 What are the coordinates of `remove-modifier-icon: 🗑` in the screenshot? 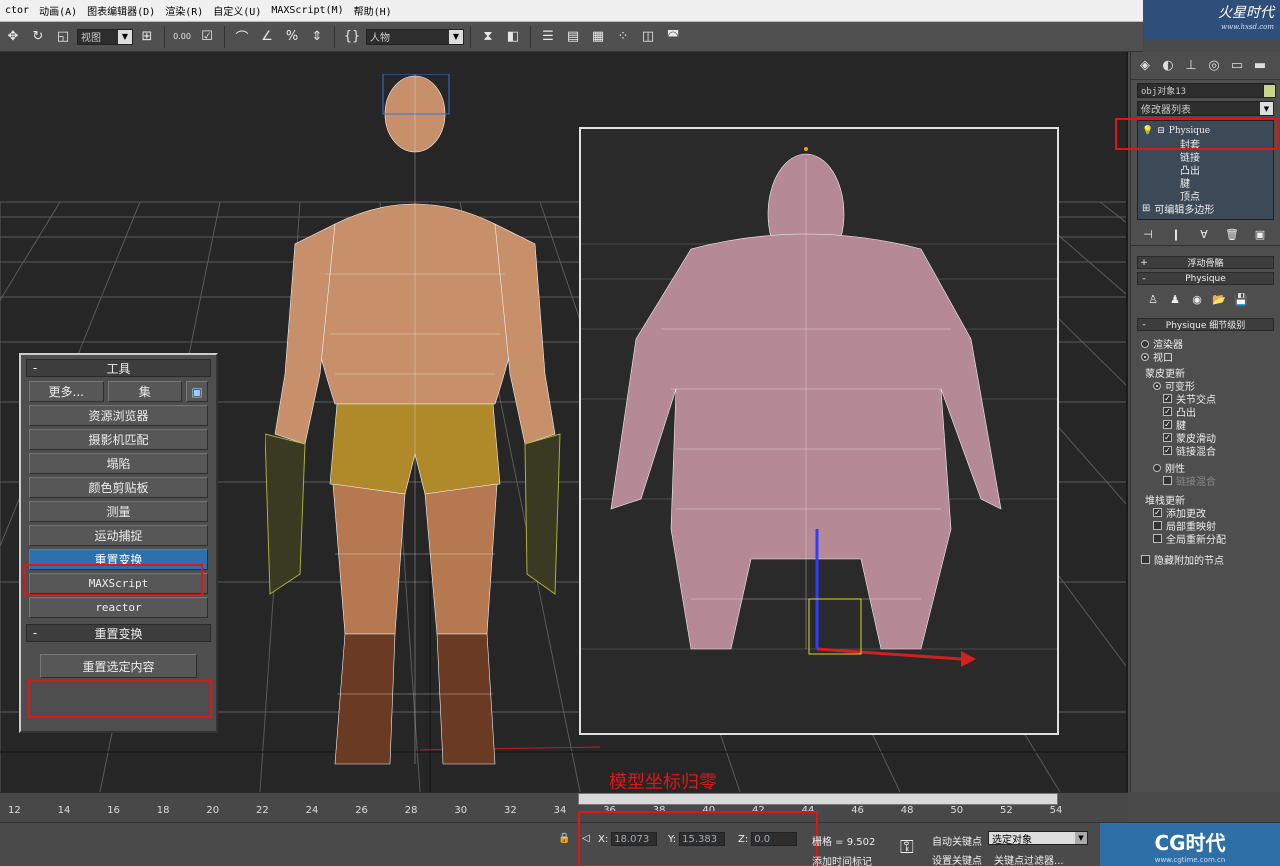 It's located at (1232, 235).